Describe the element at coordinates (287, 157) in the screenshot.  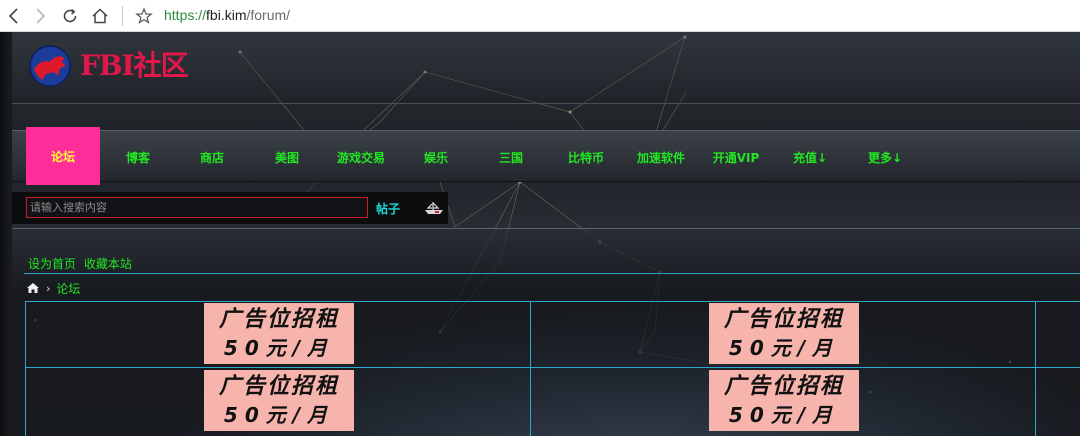
I see `nav-item-gallery: 美图` at that location.